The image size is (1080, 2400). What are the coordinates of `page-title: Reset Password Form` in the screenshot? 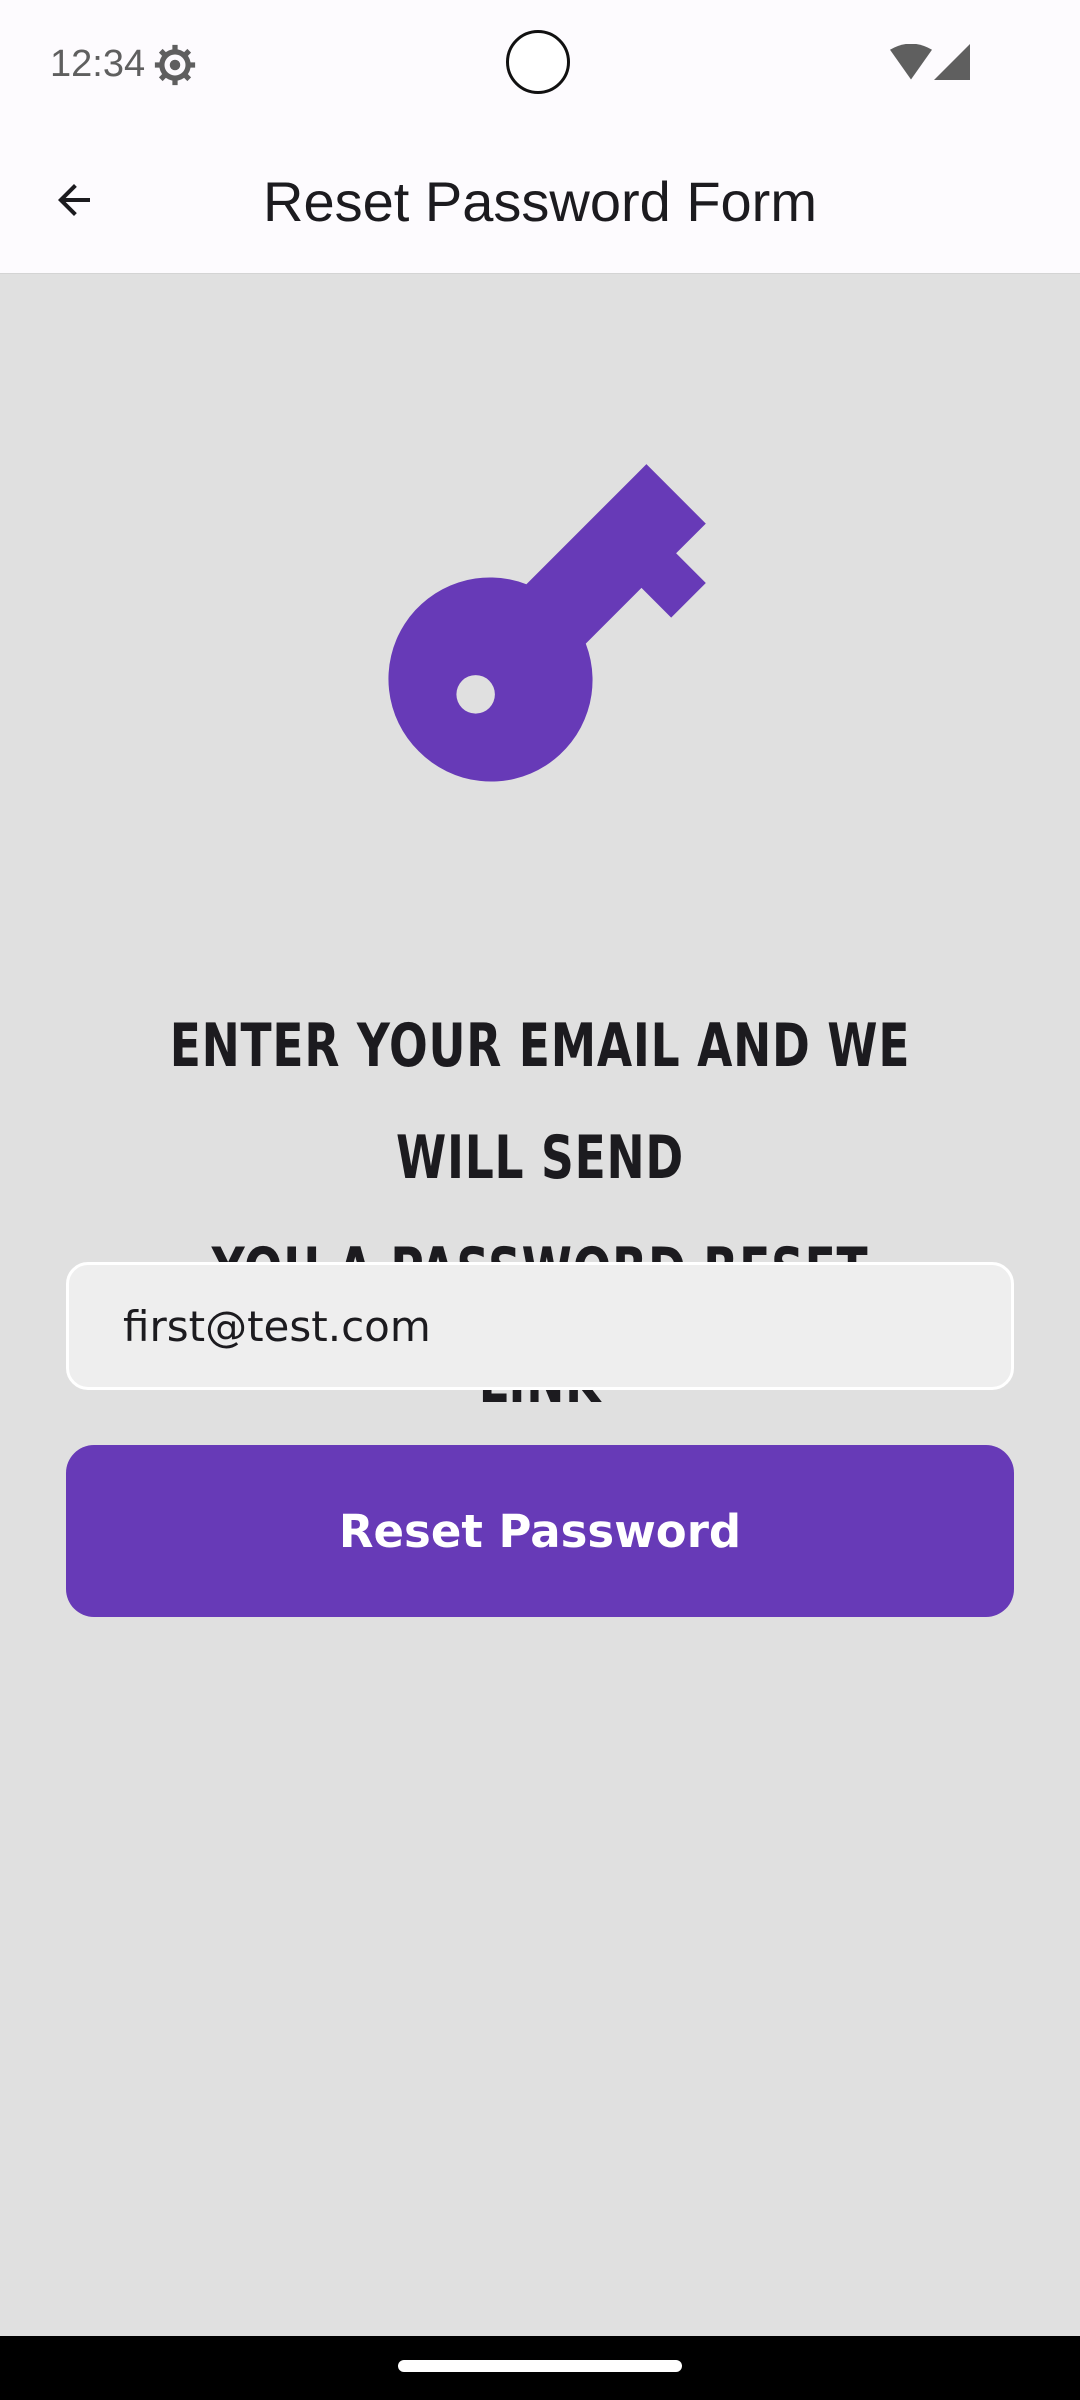 It's located at (540, 201).